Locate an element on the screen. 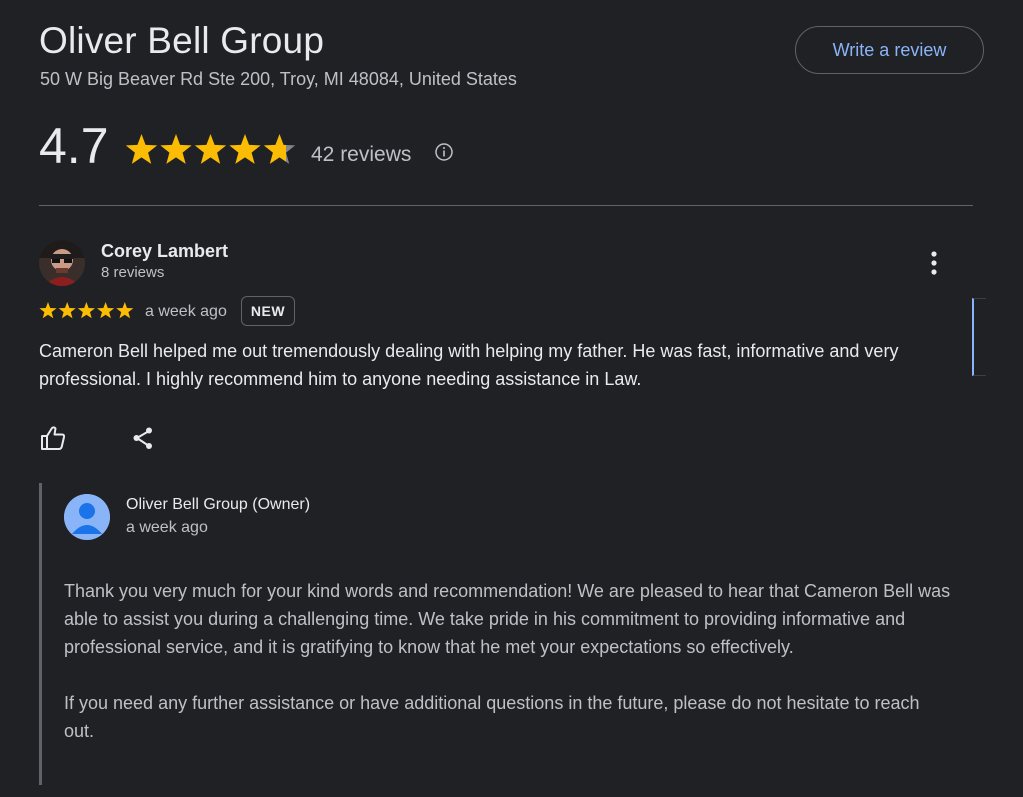 The image size is (1023, 797). owner-name: Oliver Bell Group (Owner) is located at coordinates (218, 504).